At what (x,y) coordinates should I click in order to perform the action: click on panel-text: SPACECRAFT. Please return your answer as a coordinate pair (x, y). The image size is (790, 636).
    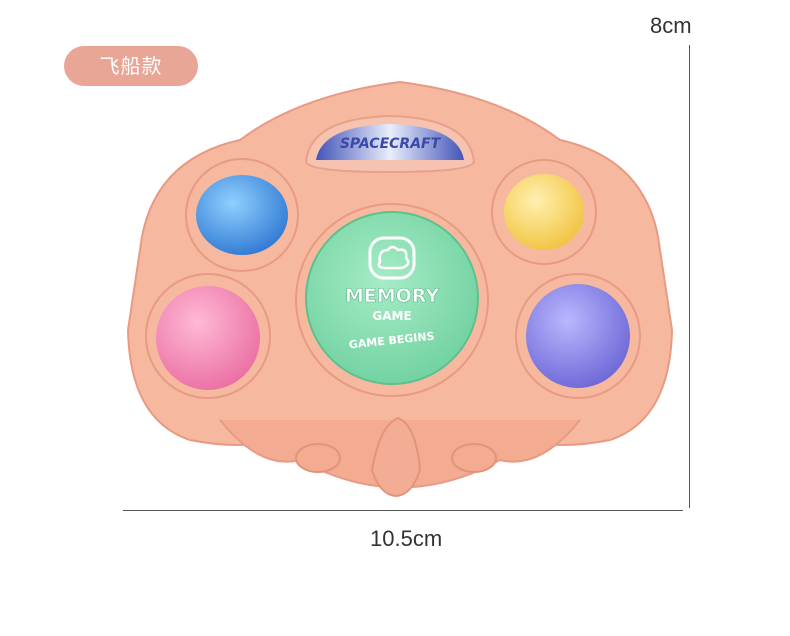
    Looking at the image, I should click on (391, 144).